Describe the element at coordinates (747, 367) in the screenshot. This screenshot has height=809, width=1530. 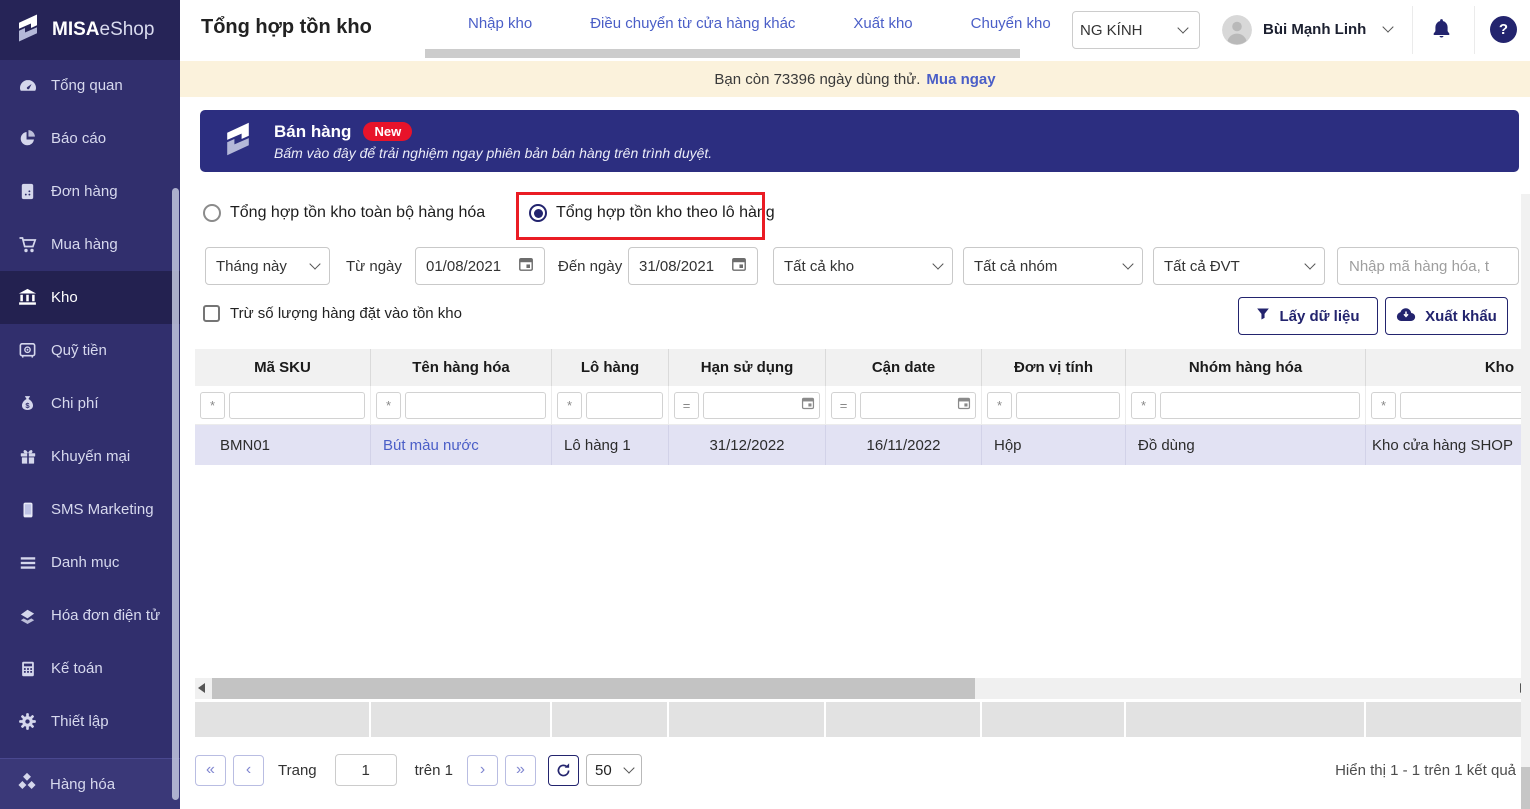
I see `column-header: Hạn sử dụng` at that location.